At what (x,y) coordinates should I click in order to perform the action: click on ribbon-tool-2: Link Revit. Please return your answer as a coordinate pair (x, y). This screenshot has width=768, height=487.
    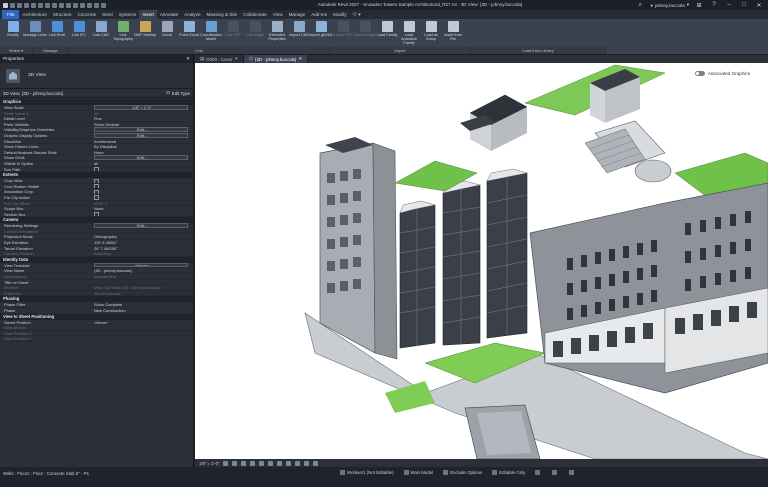
    Looking at the image, I should click on (57, 33).